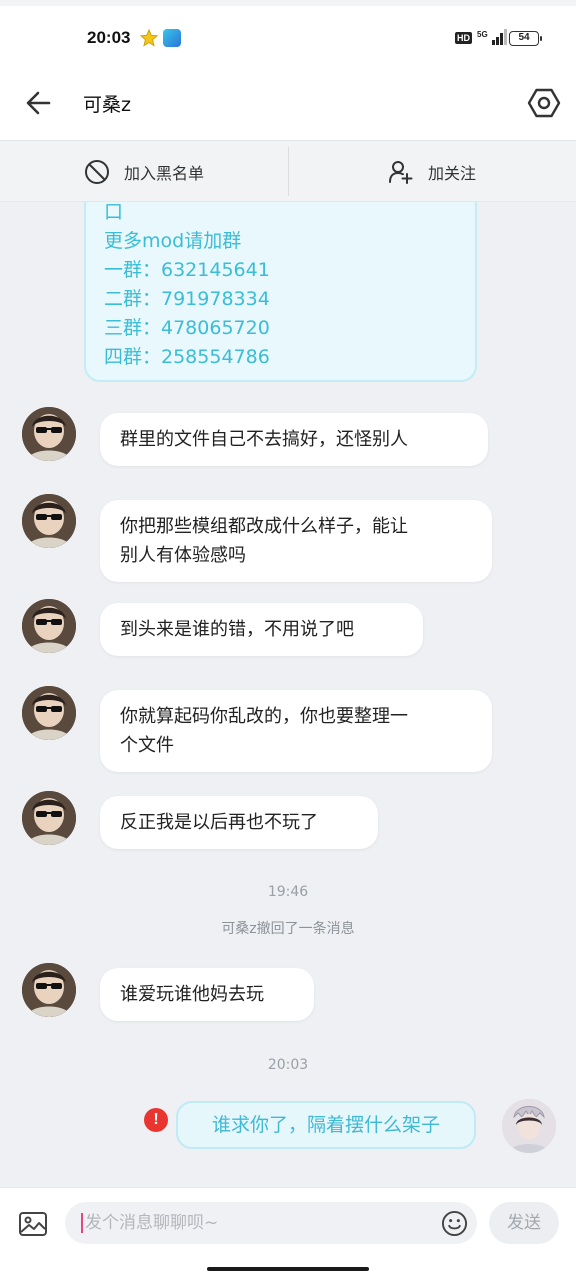 Image resolution: width=576 pixels, height=1280 pixels. Describe the element at coordinates (288, 929) in the screenshot. I see `recall-notice: 可桑z撤回了一条消息` at that location.